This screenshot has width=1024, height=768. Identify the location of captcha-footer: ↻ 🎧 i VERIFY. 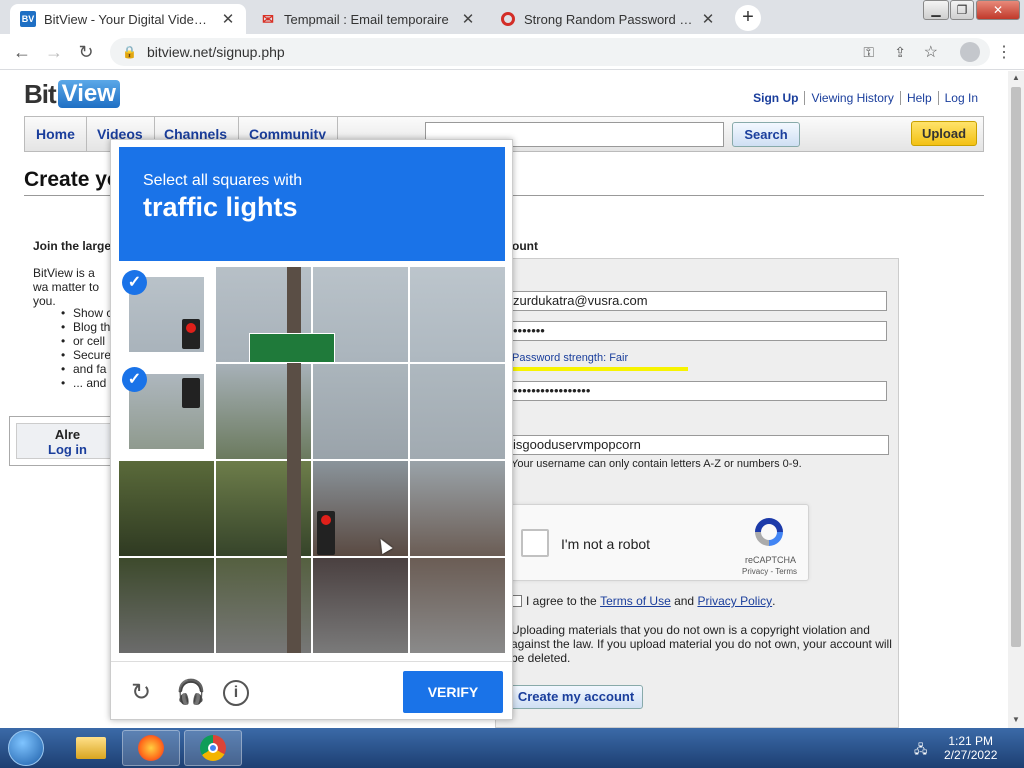
(311, 690).